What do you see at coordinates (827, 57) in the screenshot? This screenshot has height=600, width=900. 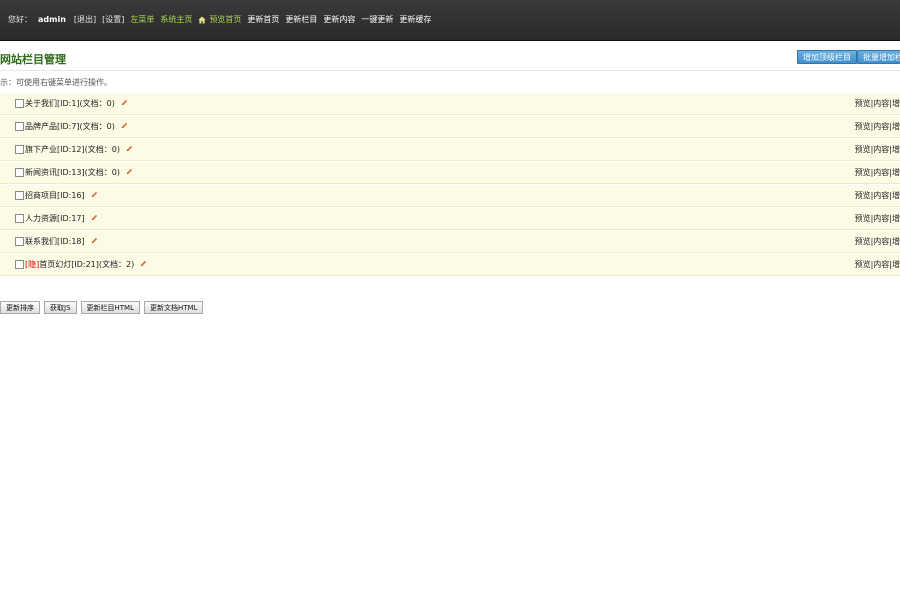 I see `add-top-column-button: 增加顶级栏目` at bounding box center [827, 57].